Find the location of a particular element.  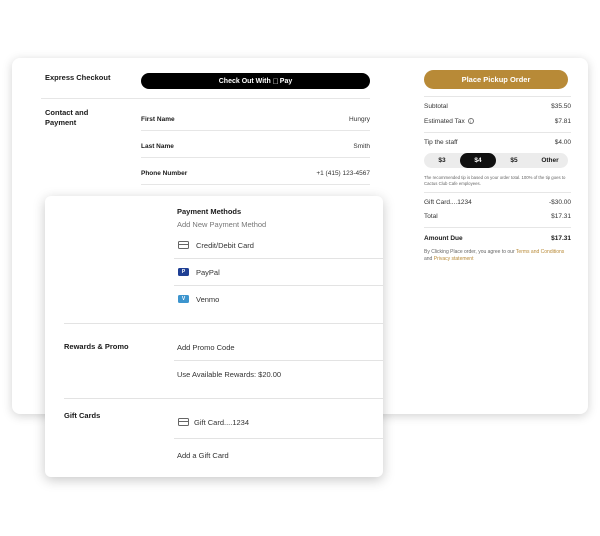

last-name-value: Smith is located at coordinates (320, 146).